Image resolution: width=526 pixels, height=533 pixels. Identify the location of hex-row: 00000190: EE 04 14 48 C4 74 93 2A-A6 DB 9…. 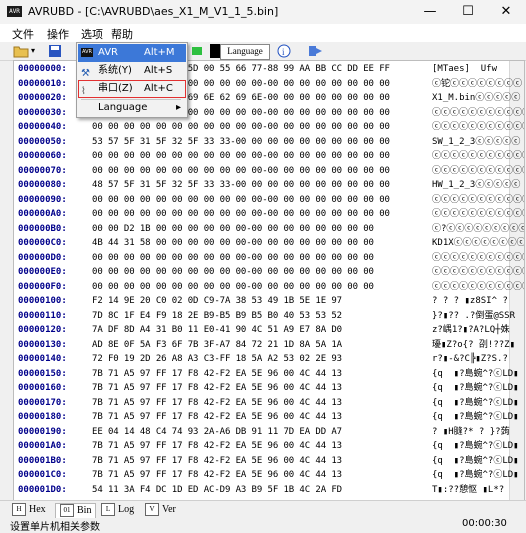
(262, 432).